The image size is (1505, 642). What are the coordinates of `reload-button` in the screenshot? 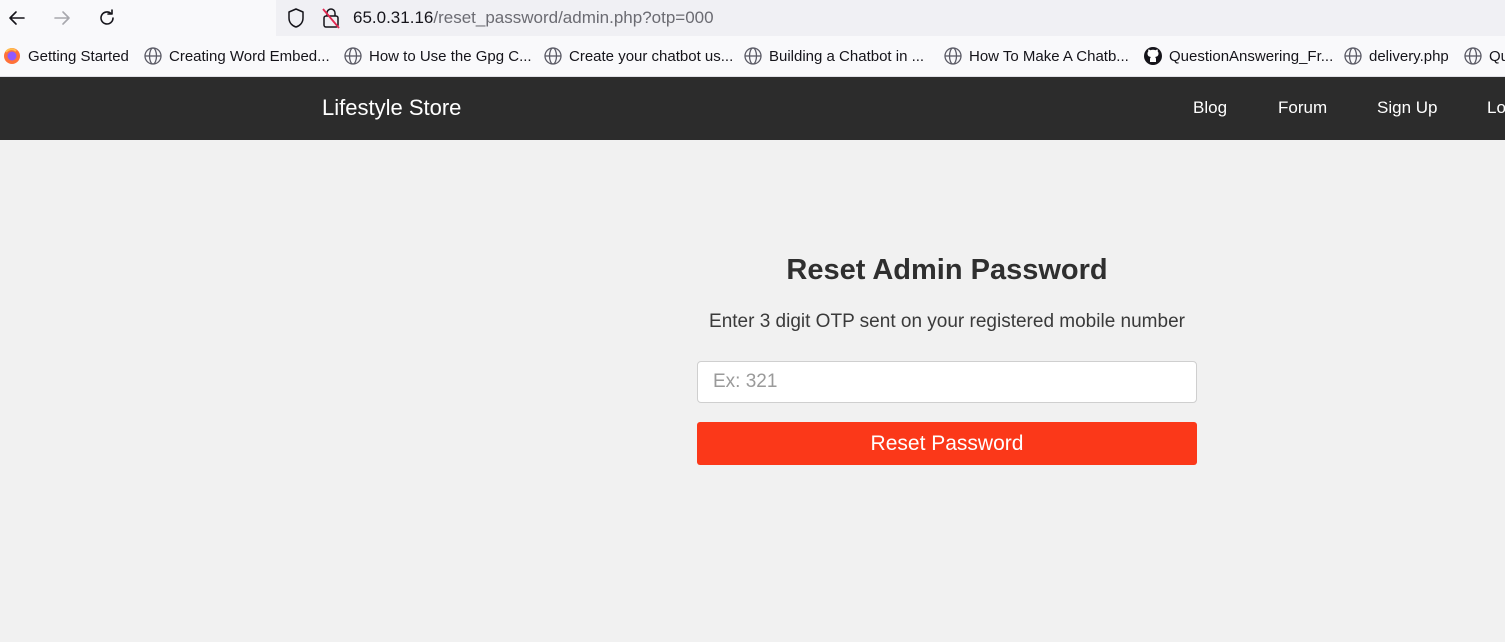 It's located at (107, 18).